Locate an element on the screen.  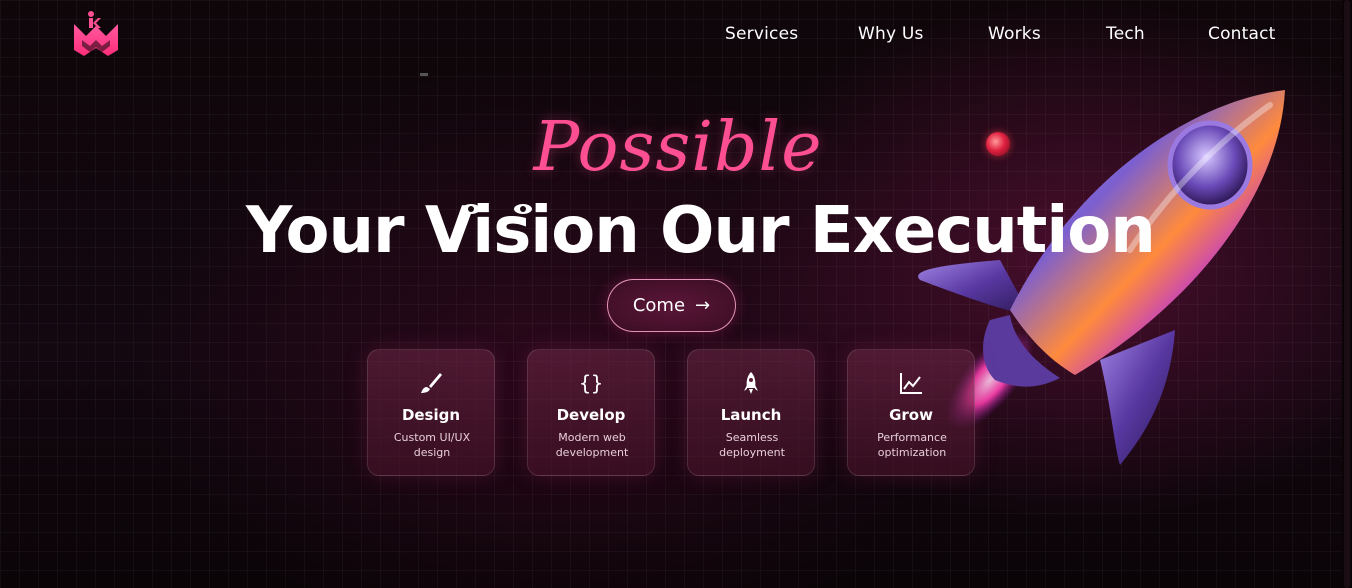
feature-card-title: Develop is located at coordinates (591, 415).